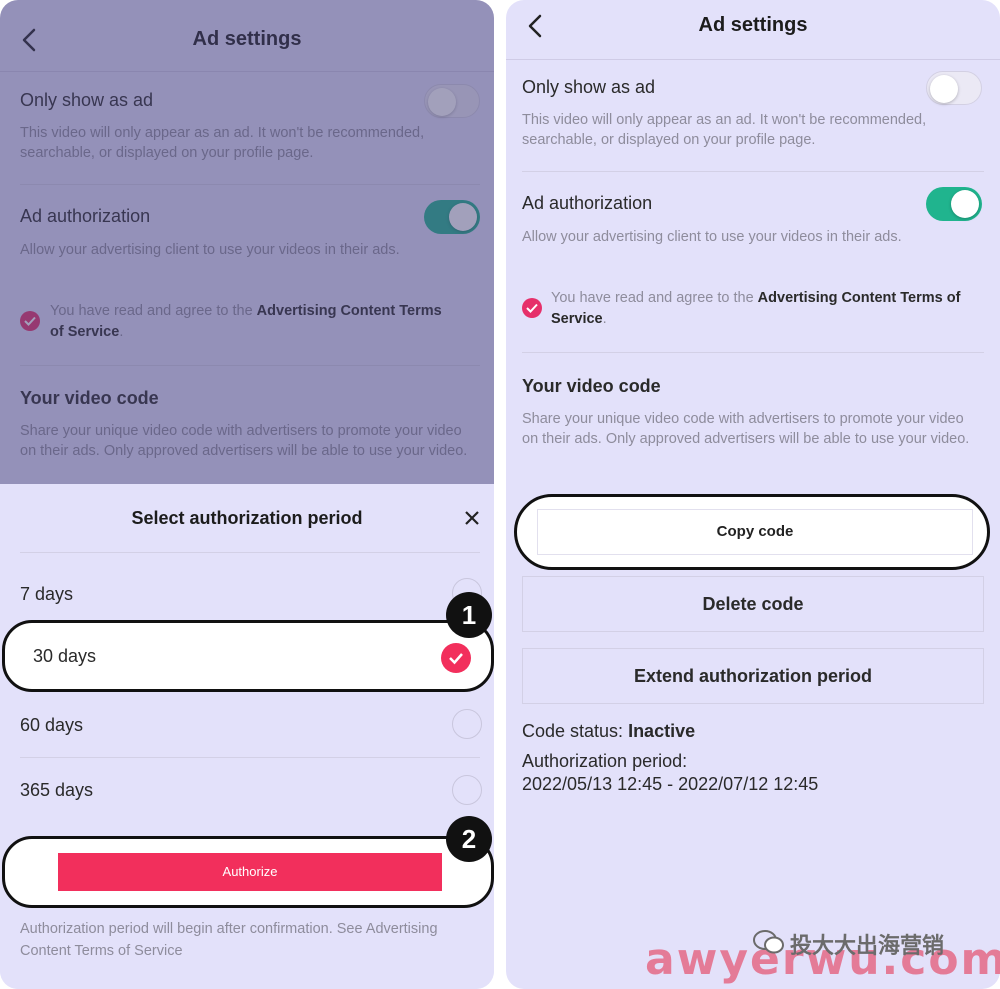 The image size is (1000, 989). Describe the element at coordinates (56, 790) in the screenshot. I see `option-365-days: 365 days` at that location.